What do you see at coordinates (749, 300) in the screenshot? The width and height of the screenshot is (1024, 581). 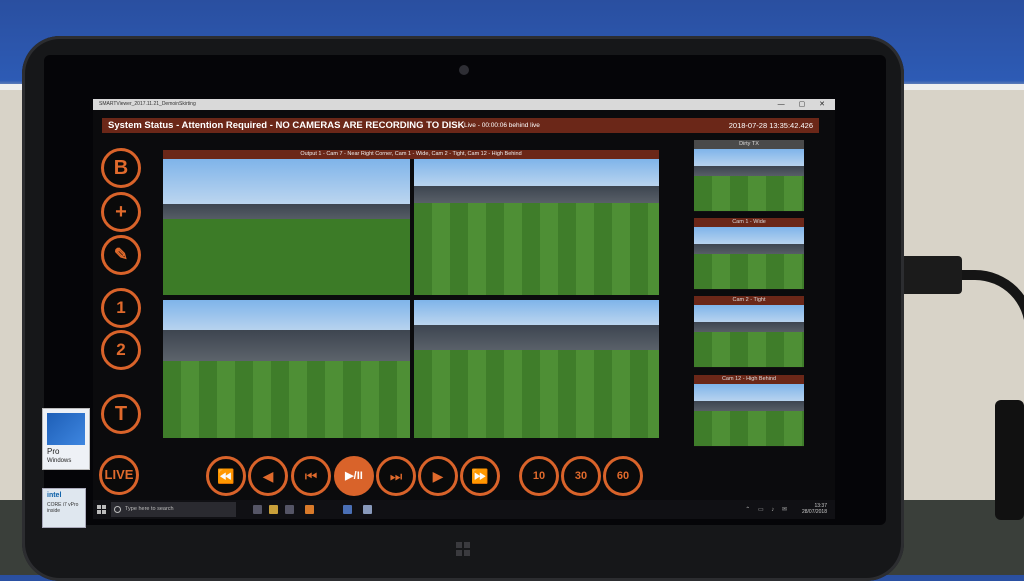 I see `thumbnail-label: Cam 2 - Tight` at bounding box center [749, 300].